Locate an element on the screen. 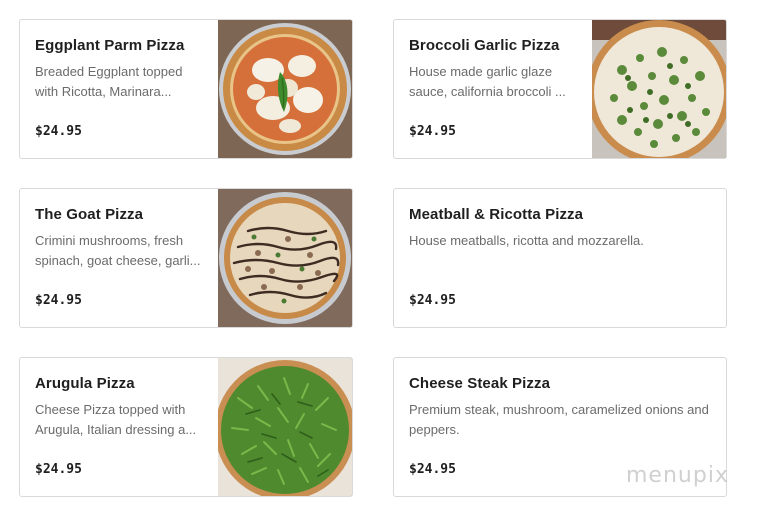 The height and width of the screenshot is (509, 780). menu-item-name: The Goat Pizza is located at coordinates (89, 214).